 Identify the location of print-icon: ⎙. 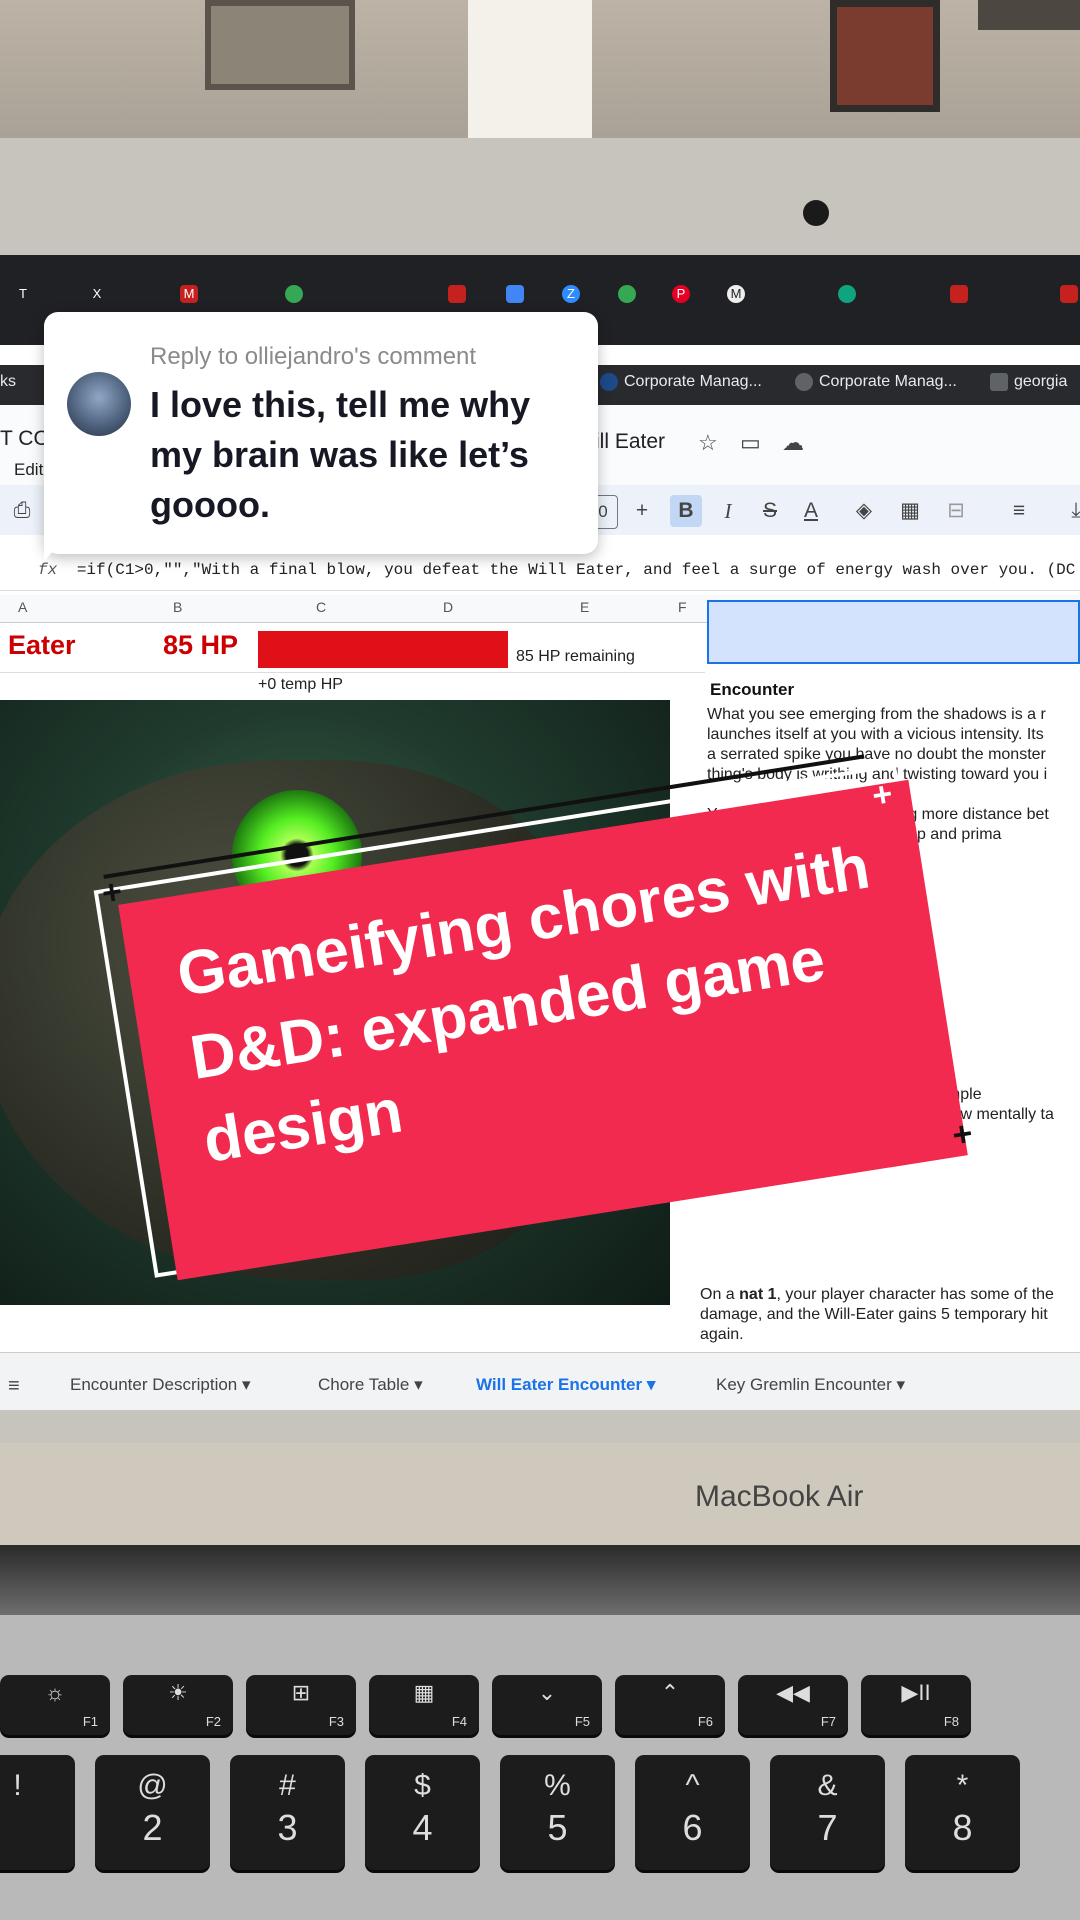
(22, 511).